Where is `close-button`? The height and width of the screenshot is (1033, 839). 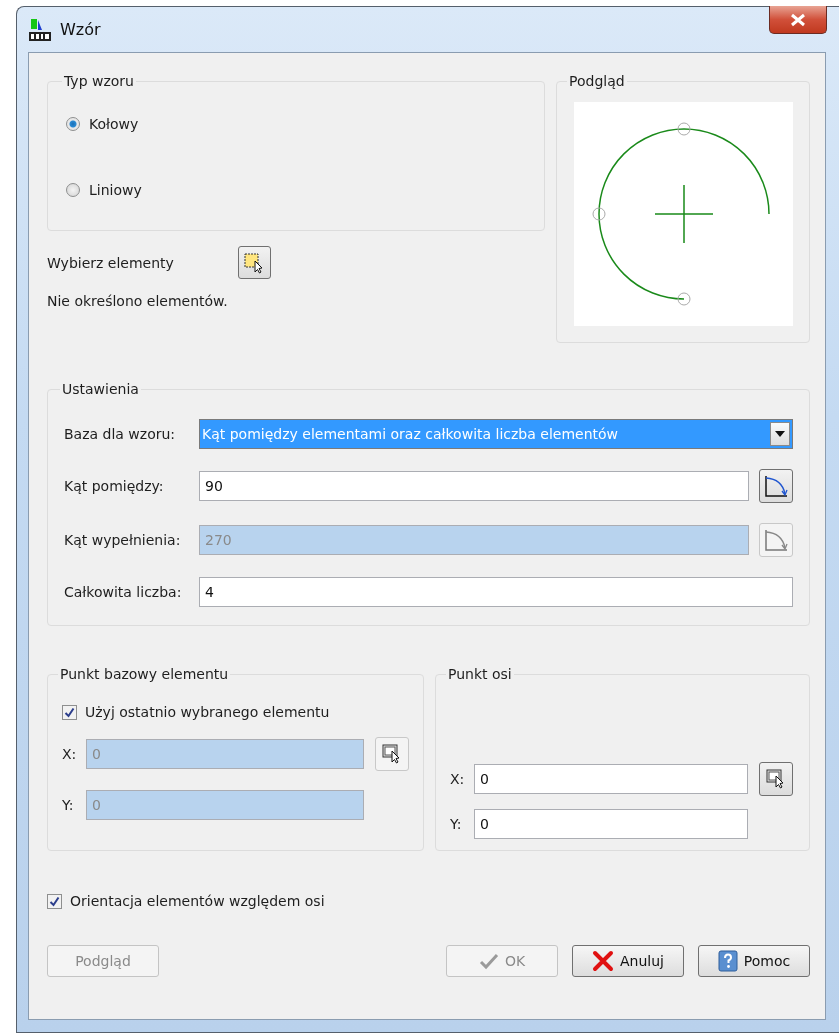 close-button is located at coordinates (798, 20).